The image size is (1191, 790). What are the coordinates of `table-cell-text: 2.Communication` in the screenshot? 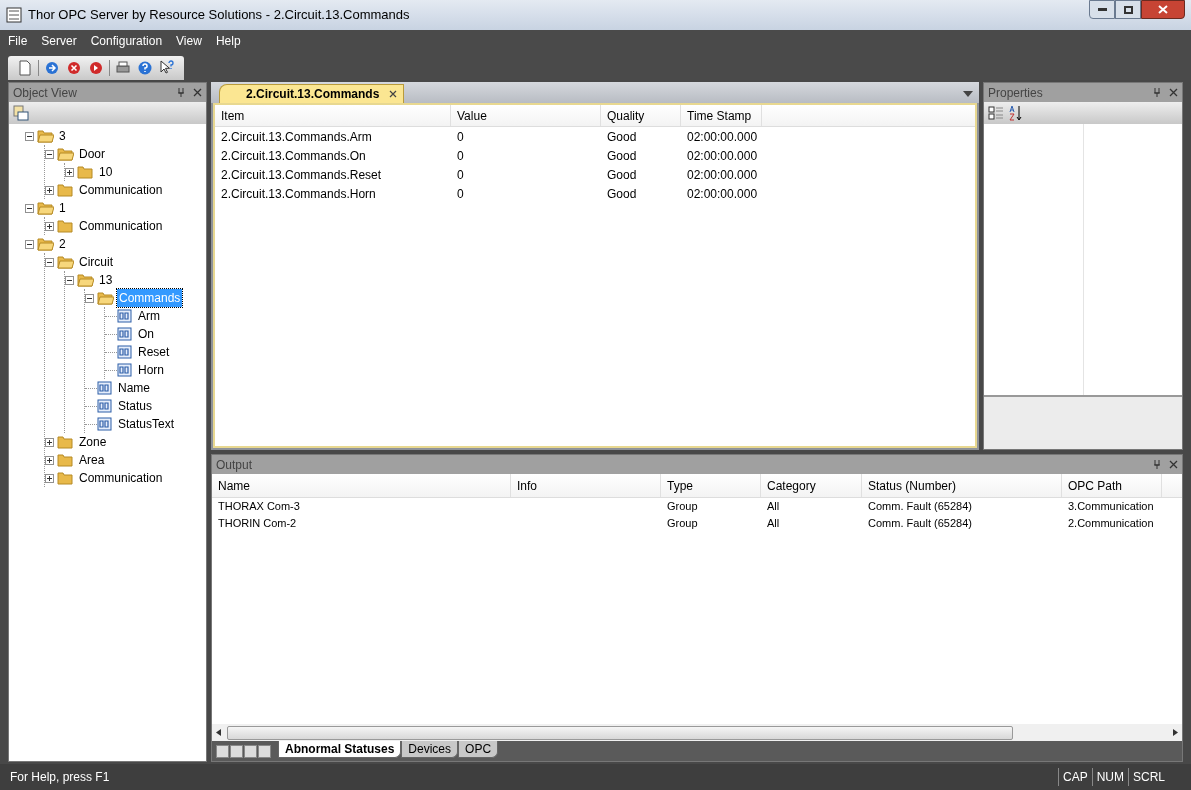 It's located at (1111, 524).